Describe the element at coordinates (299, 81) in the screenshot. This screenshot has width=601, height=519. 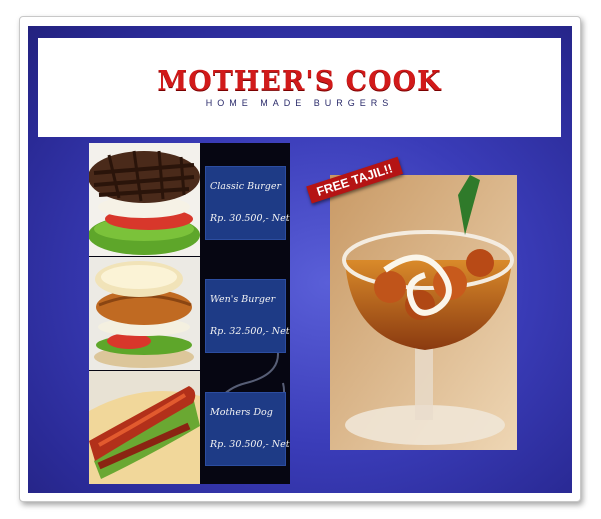
I see `brand-logo-title: MOTHER'S COOK` at that location.